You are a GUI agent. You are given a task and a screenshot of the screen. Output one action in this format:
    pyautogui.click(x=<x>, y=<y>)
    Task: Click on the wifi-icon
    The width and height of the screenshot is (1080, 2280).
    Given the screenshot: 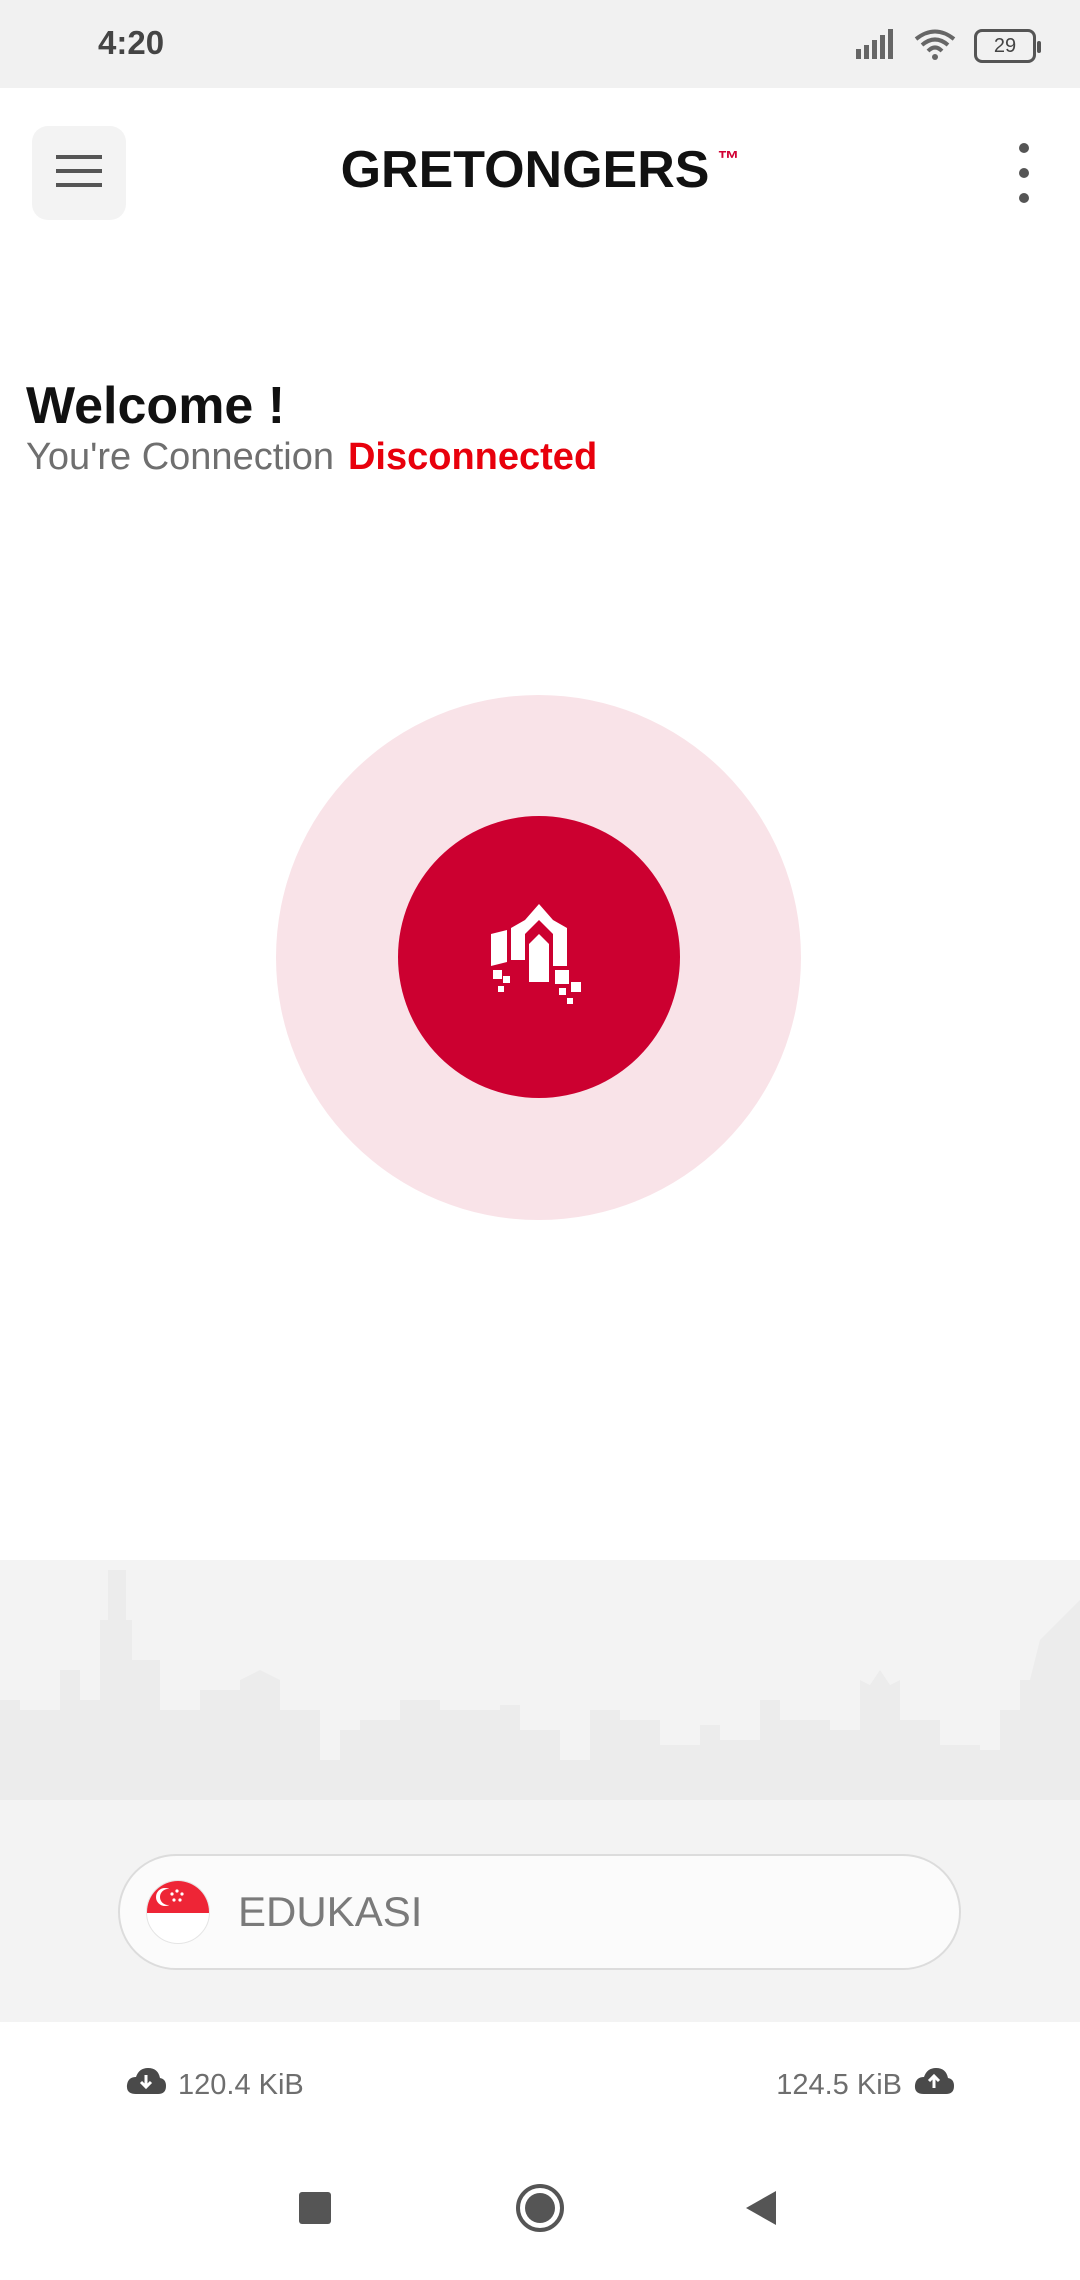 What is the action you would take?
    pyautogui.click(x=935, y=46)
    